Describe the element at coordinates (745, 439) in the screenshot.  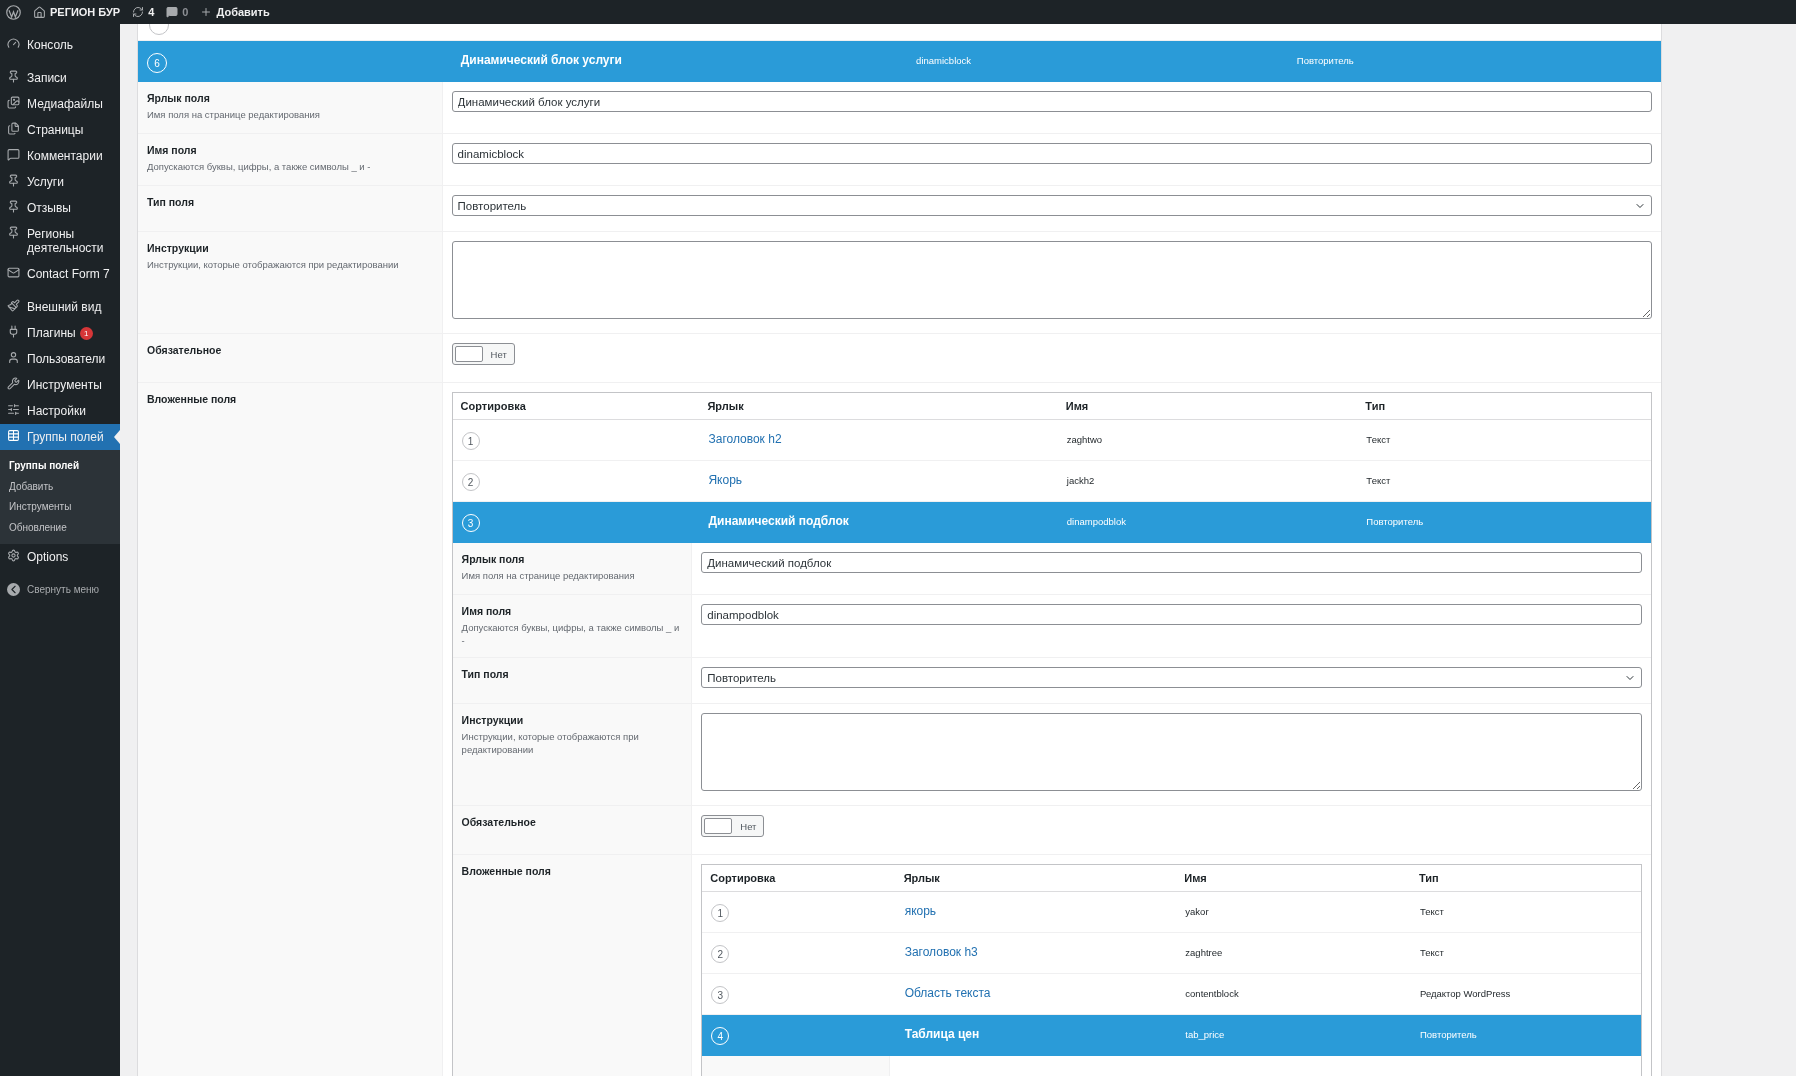
I see `field-label-link: Заголовок h2` at that location.